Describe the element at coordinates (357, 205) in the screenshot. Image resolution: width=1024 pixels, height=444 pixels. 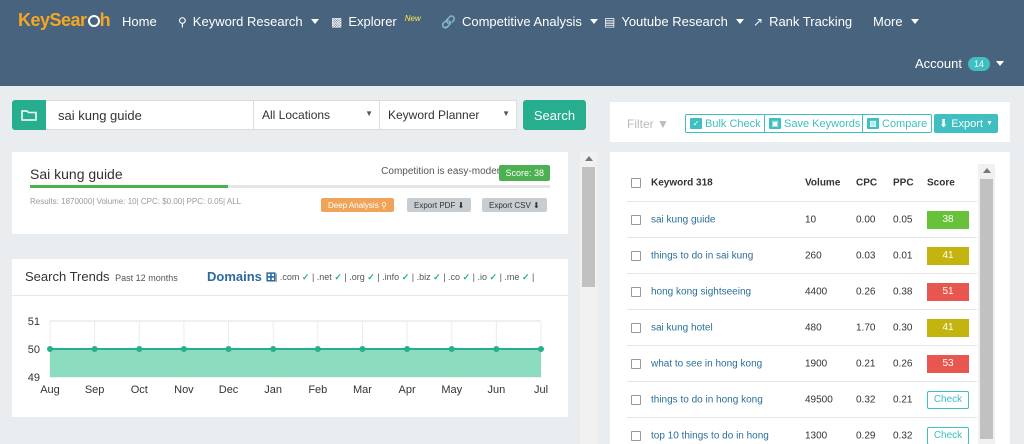
I see `deep-analysis-button: Deep Analysis ⚲` at that location.